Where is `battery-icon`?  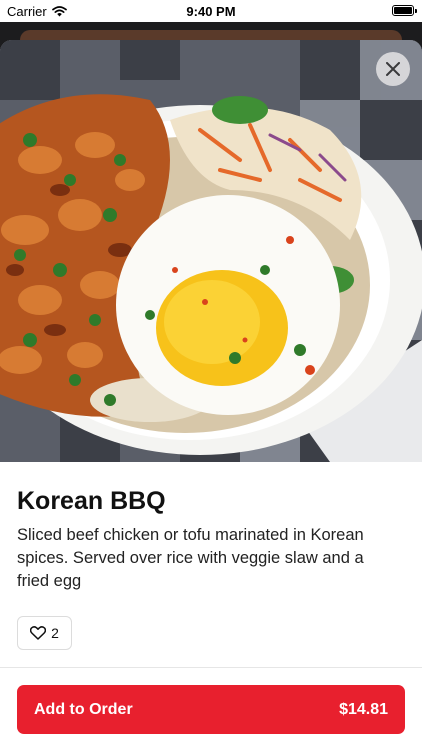
battery-icon is located at coordinates (404, 10).